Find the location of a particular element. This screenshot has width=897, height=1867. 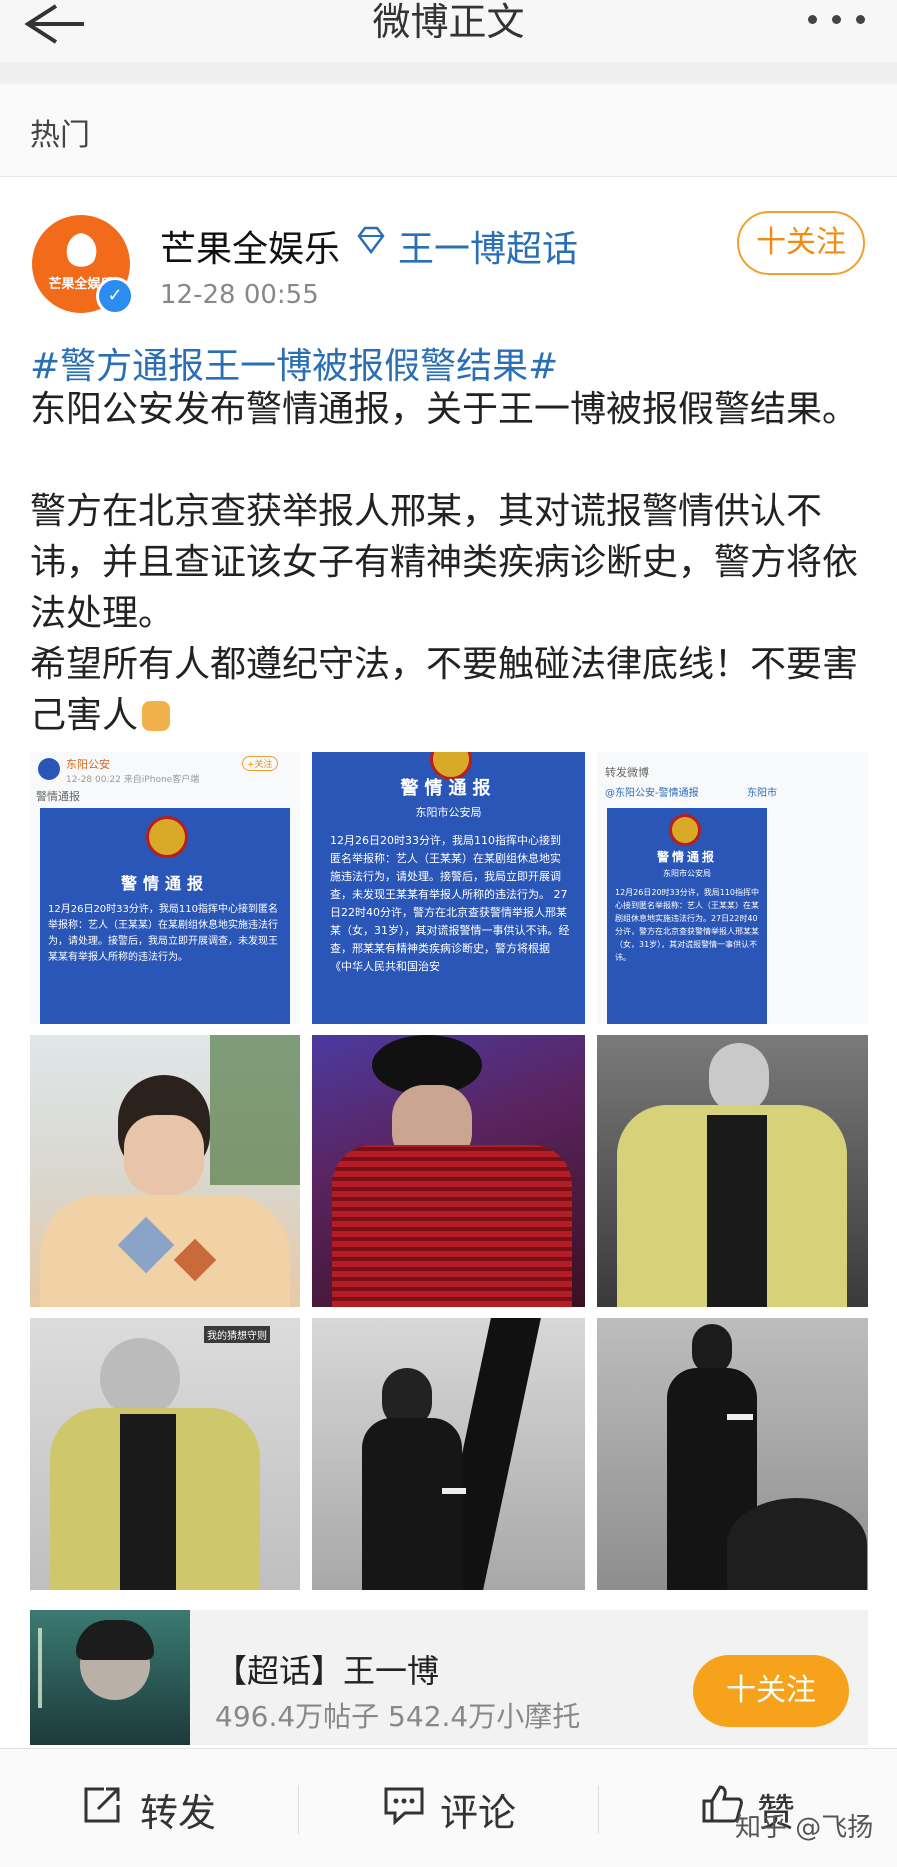

post-paragraph: 东阳公安发布警情通报，关于王一博被报假警结果。 is located at coordinates (444, 409).